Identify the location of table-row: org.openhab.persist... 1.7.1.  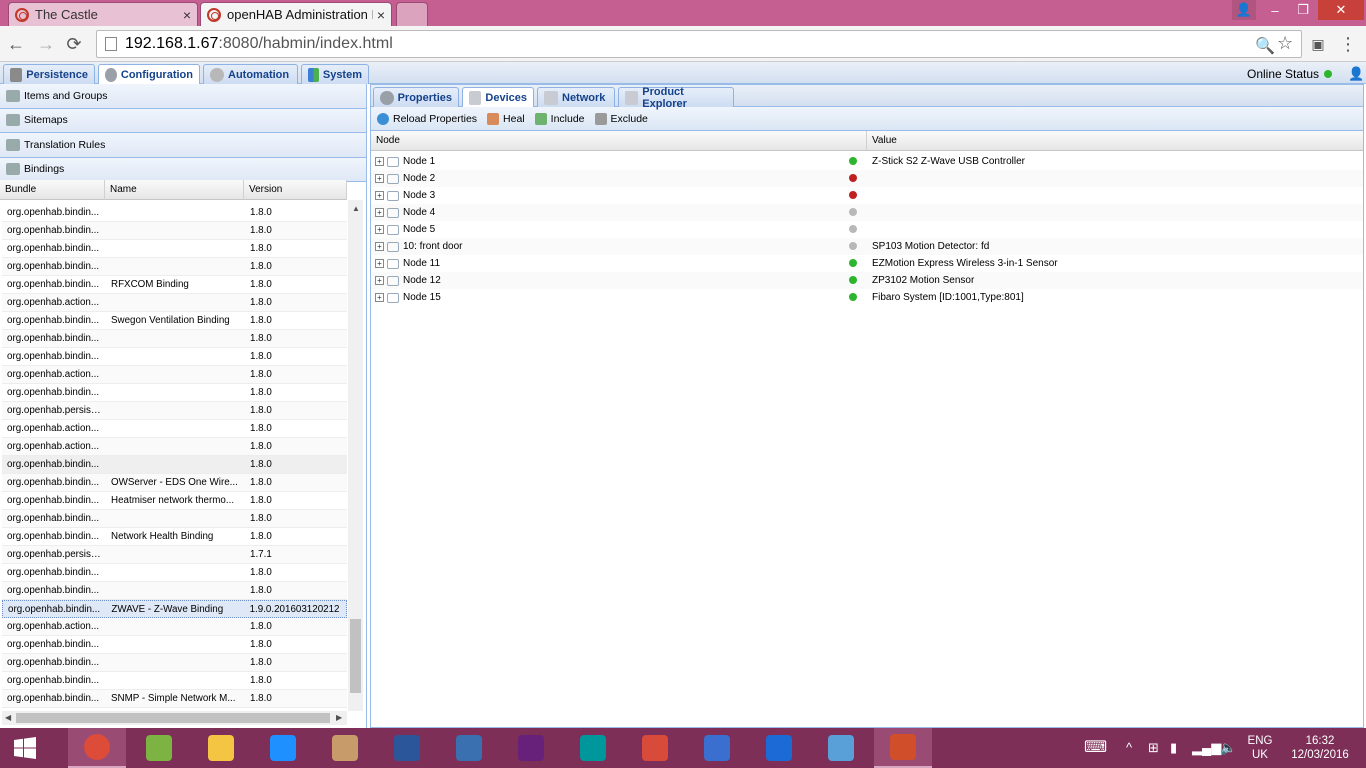
(174, 555).